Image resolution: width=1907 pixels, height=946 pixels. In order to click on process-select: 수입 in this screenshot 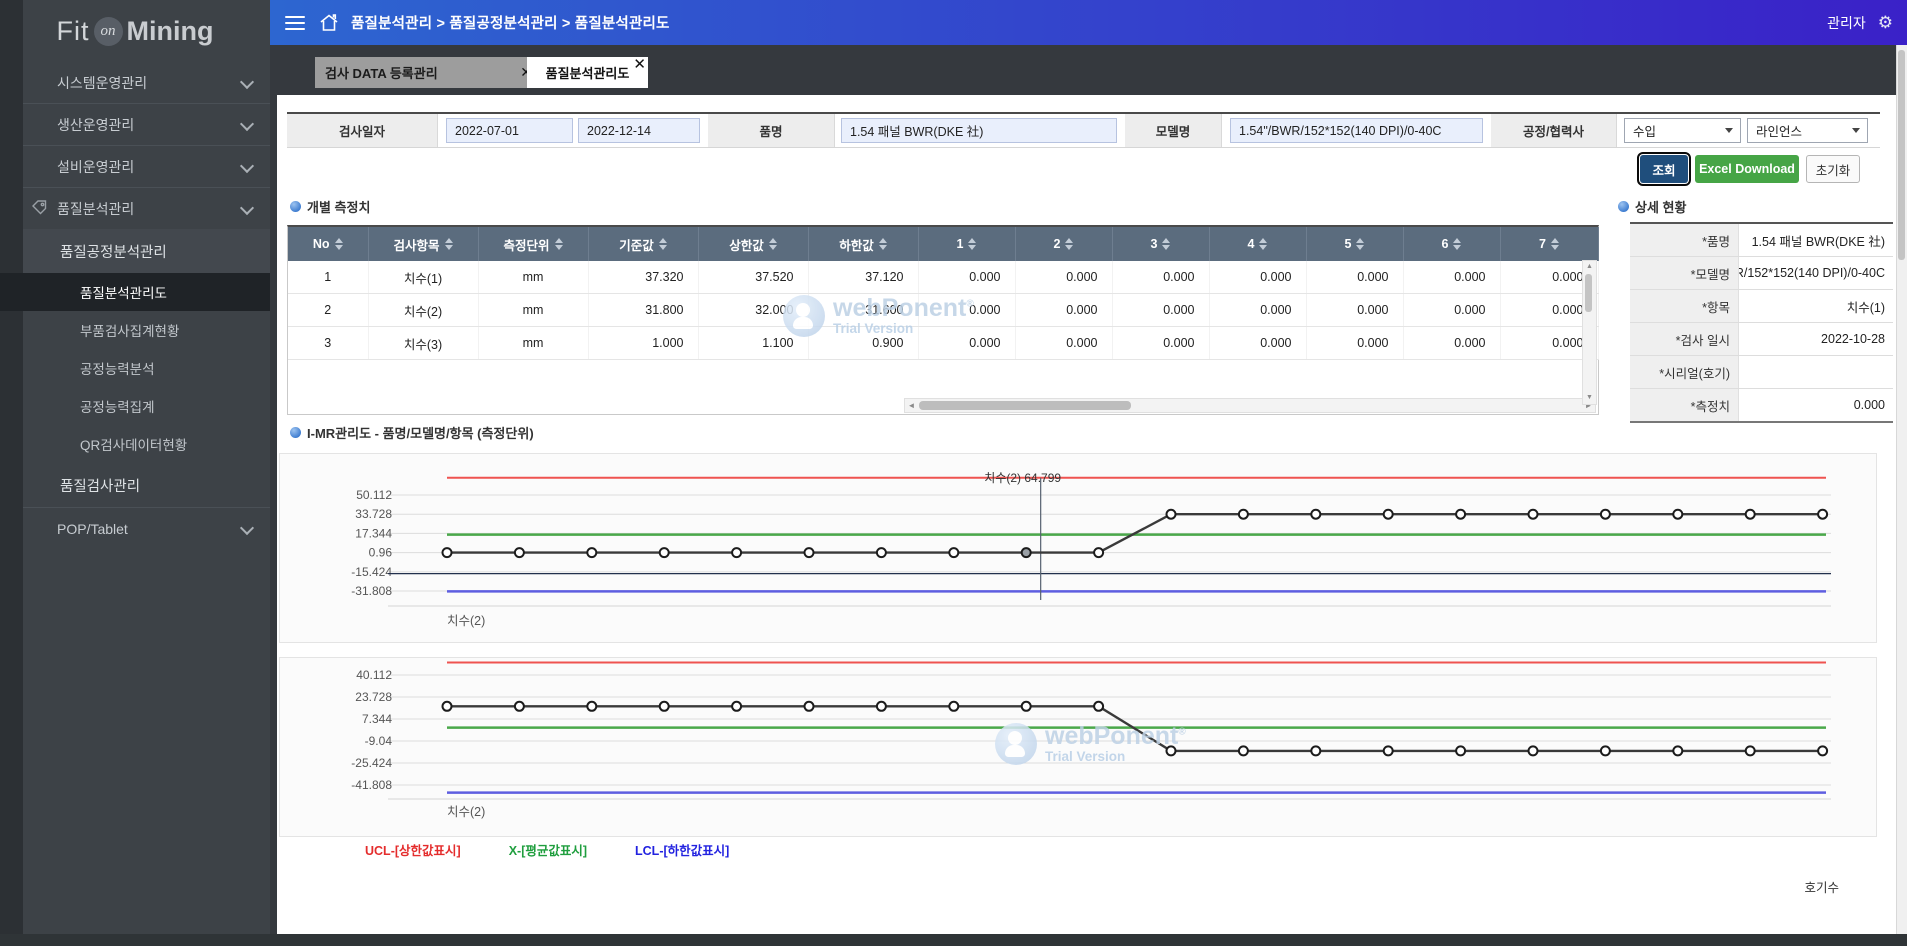, I will do `click(1682, 130)`.